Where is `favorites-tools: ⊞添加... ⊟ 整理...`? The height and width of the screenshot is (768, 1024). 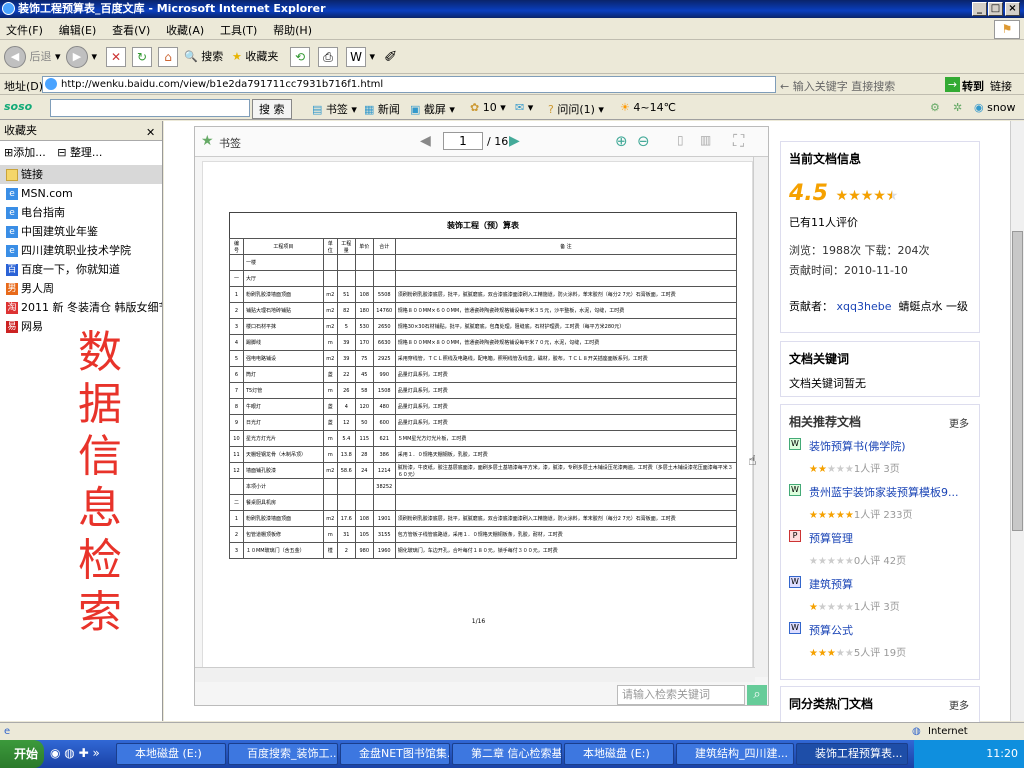
favorites-tools: ⊞添加... ⊟ 整理... is located at coordinates (81, 153).